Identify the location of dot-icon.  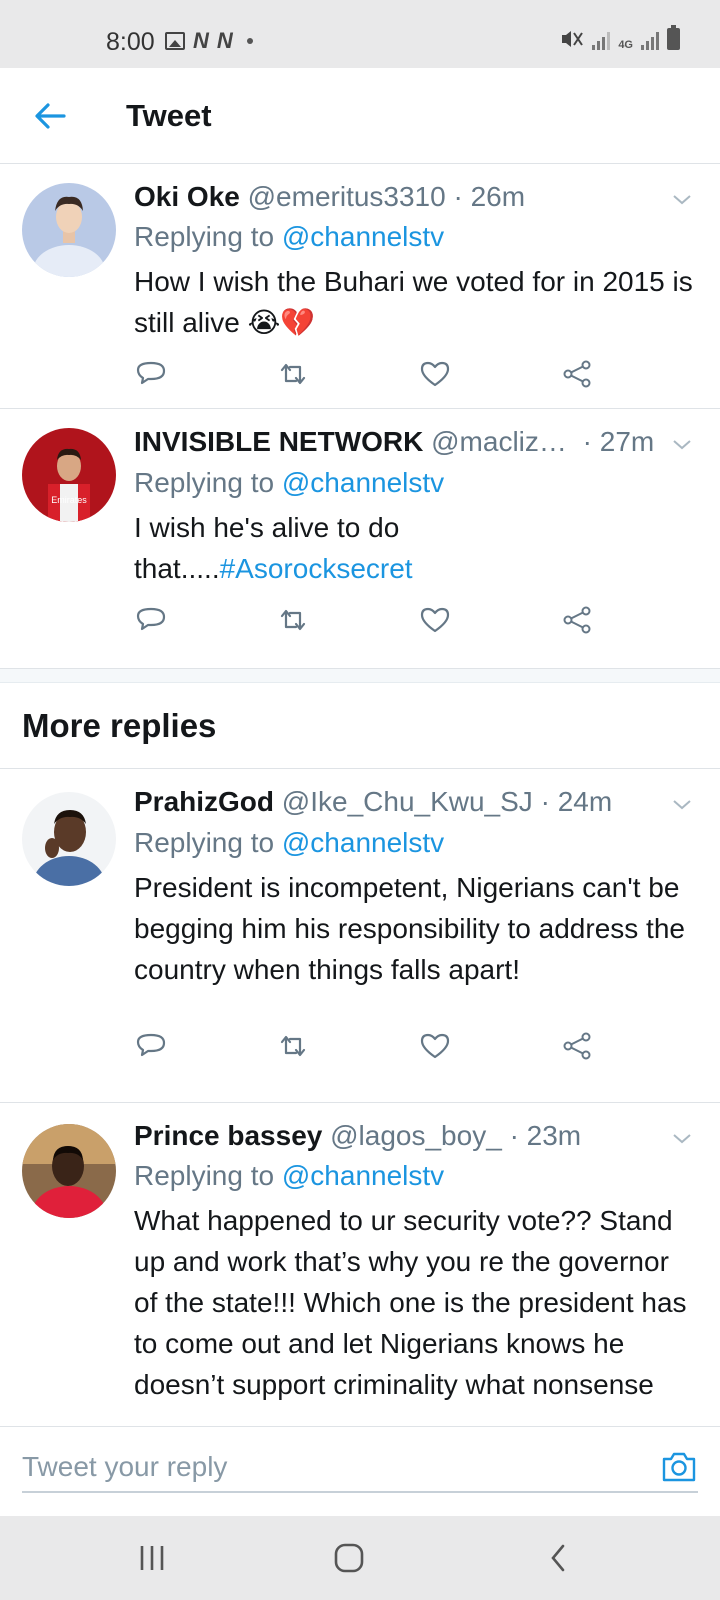
(249, 41).